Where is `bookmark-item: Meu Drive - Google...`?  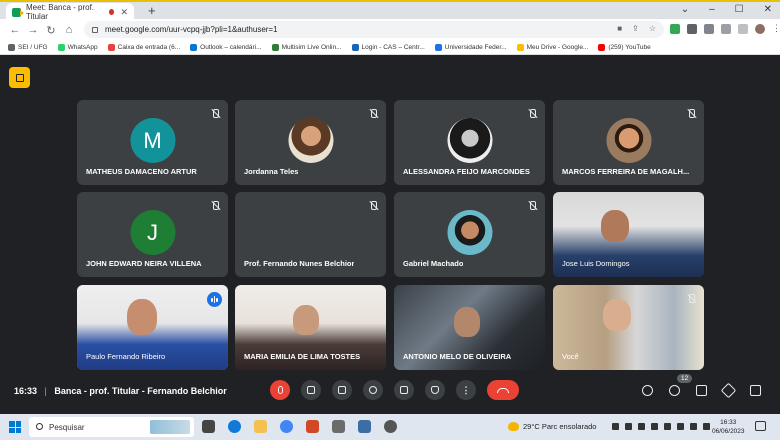
bookmark-item: Meu Drive - Google... is located at coordinates (552, 47).